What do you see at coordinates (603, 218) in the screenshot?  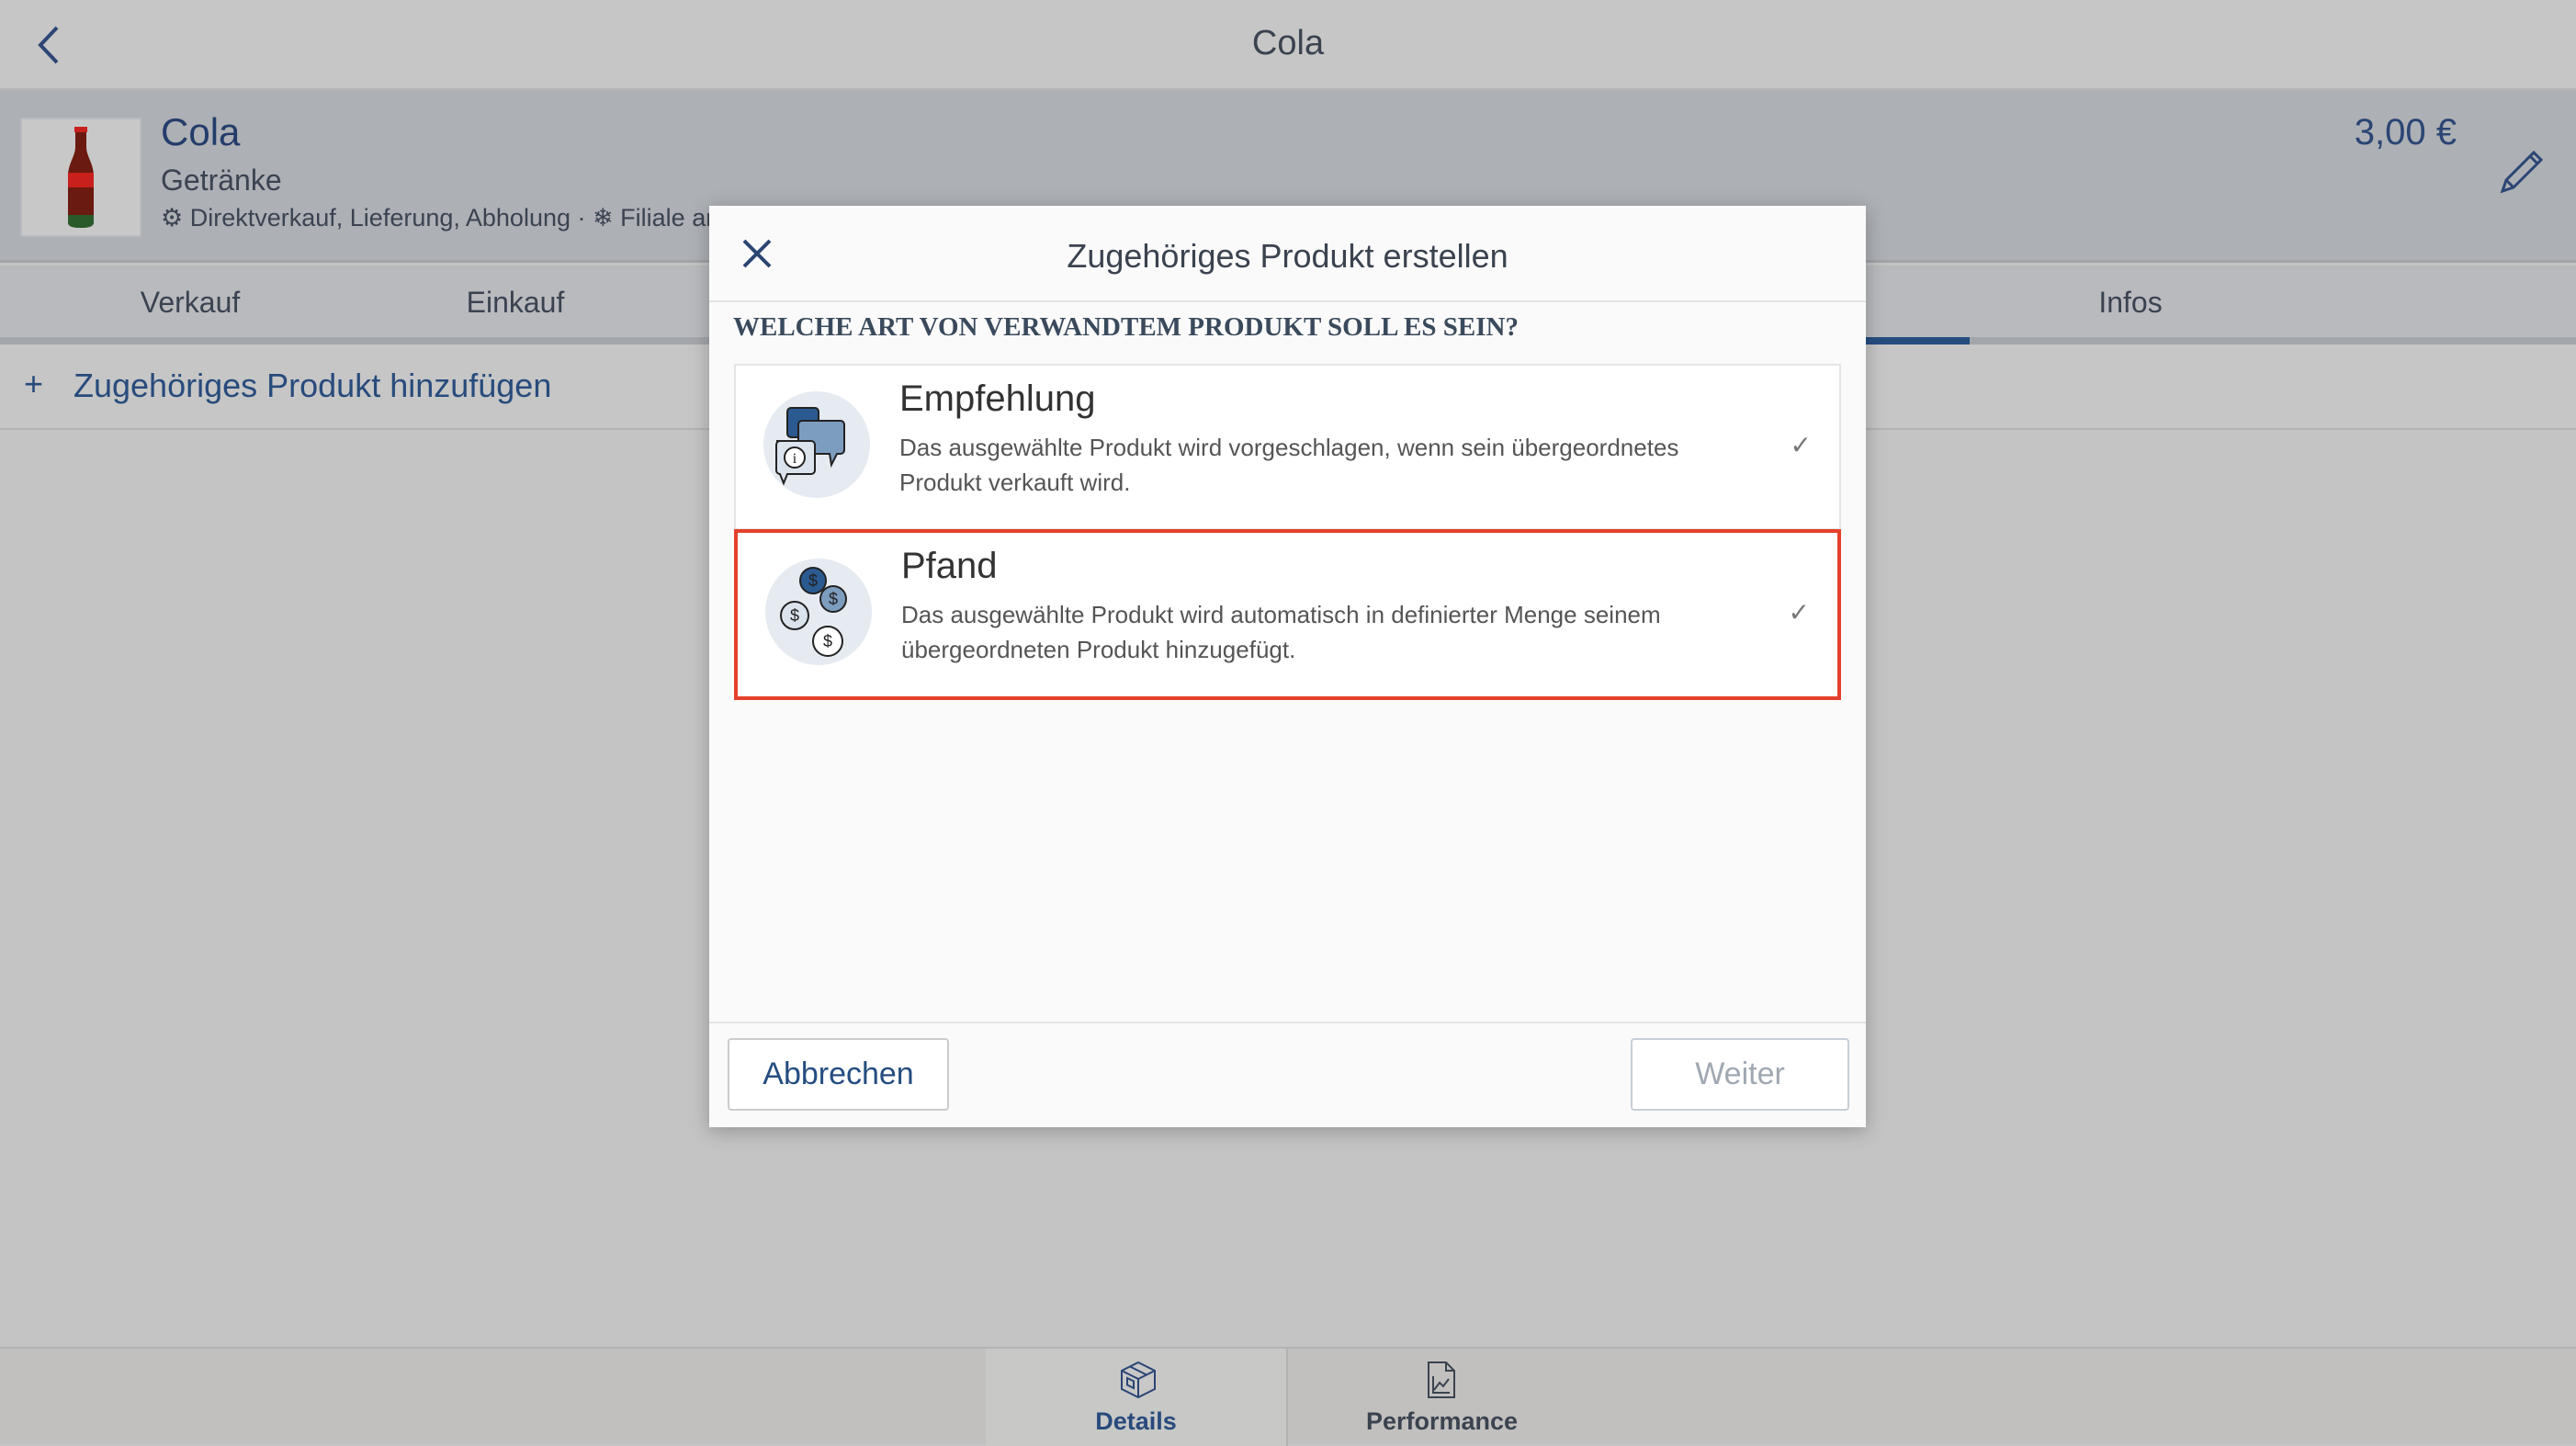 I see `branch-network-icon: ❄` at bounding box center [603, 218].